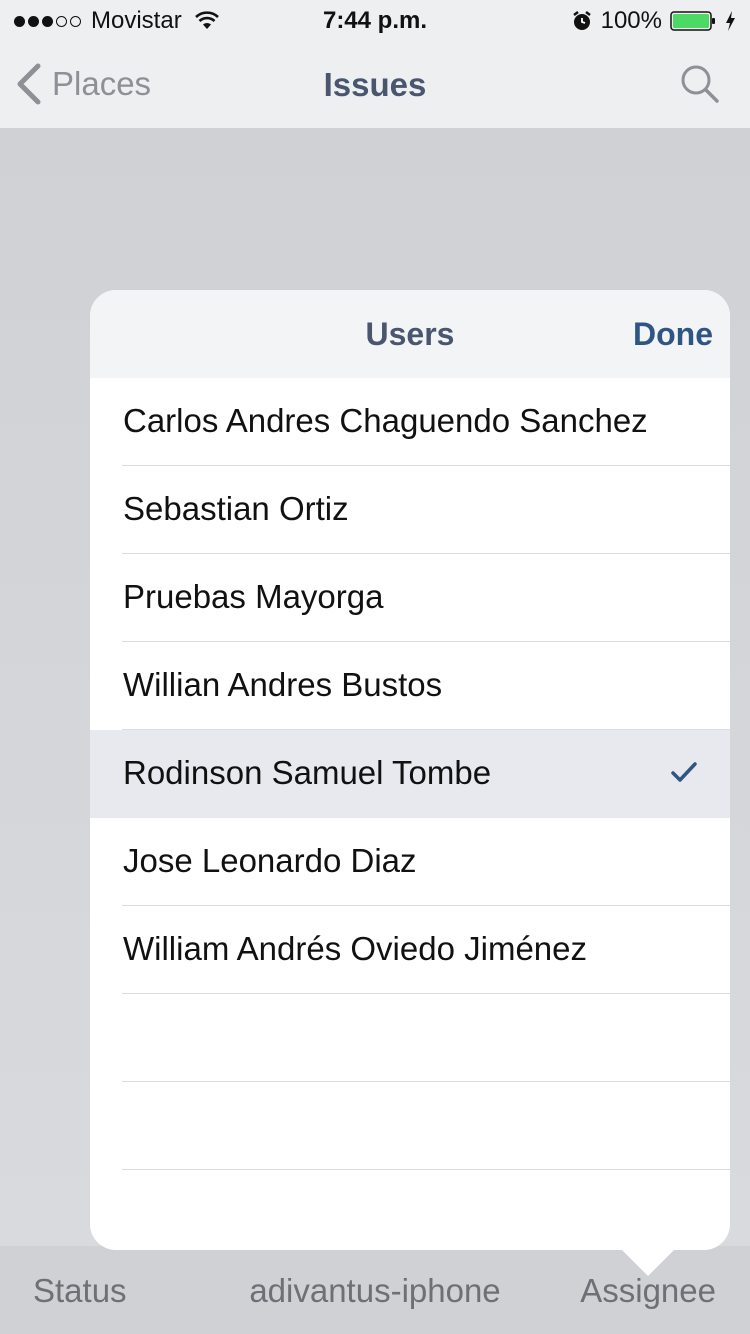 This screenshot has width=750, height=1334. I want to click on user-row: William Andrés Oviedo Jiménez, so click(410, 950).